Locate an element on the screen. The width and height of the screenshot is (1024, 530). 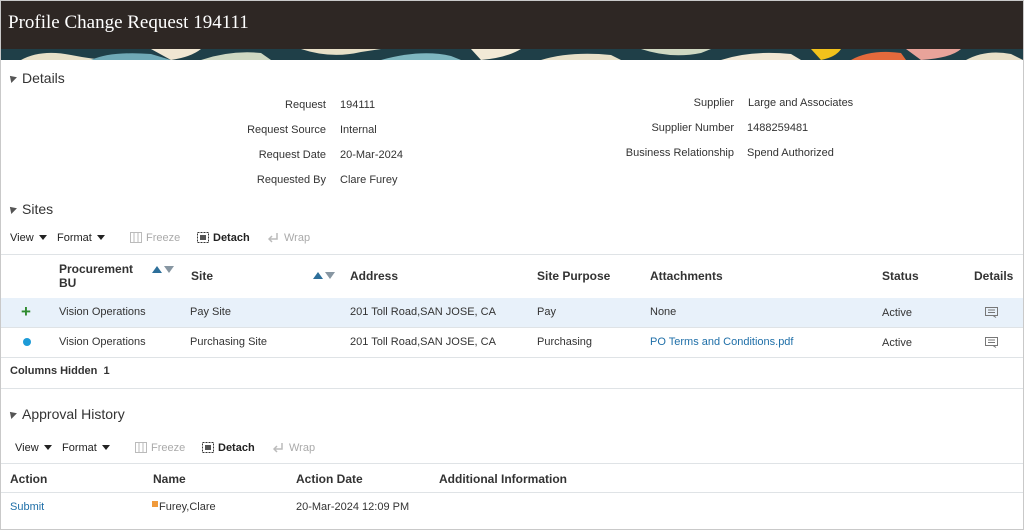
decorative-banner is located at coordinates (512, 54).